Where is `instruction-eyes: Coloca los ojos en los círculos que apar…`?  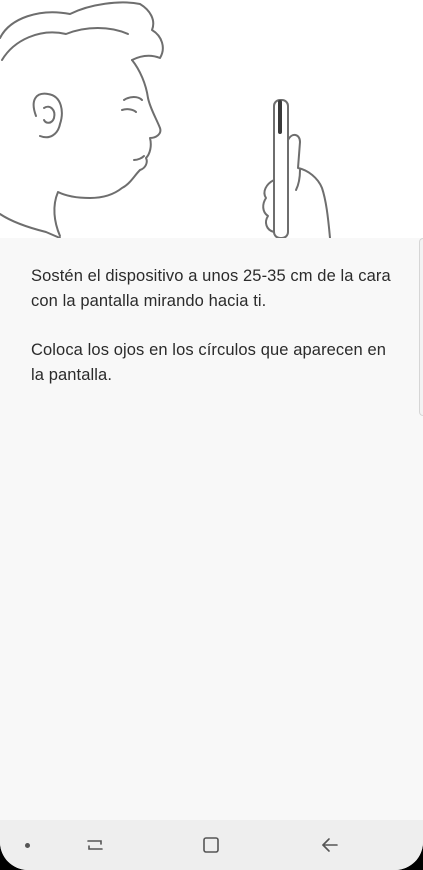 instruction-eyes: Coloca los ojos en los círculos que apar… is located at coordinates (209, 362).